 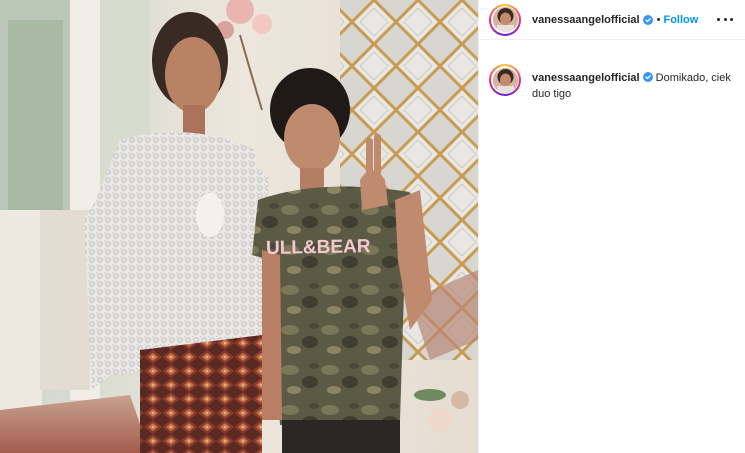 I want to click on follow-button: Follow, so click(x=680, y=20).